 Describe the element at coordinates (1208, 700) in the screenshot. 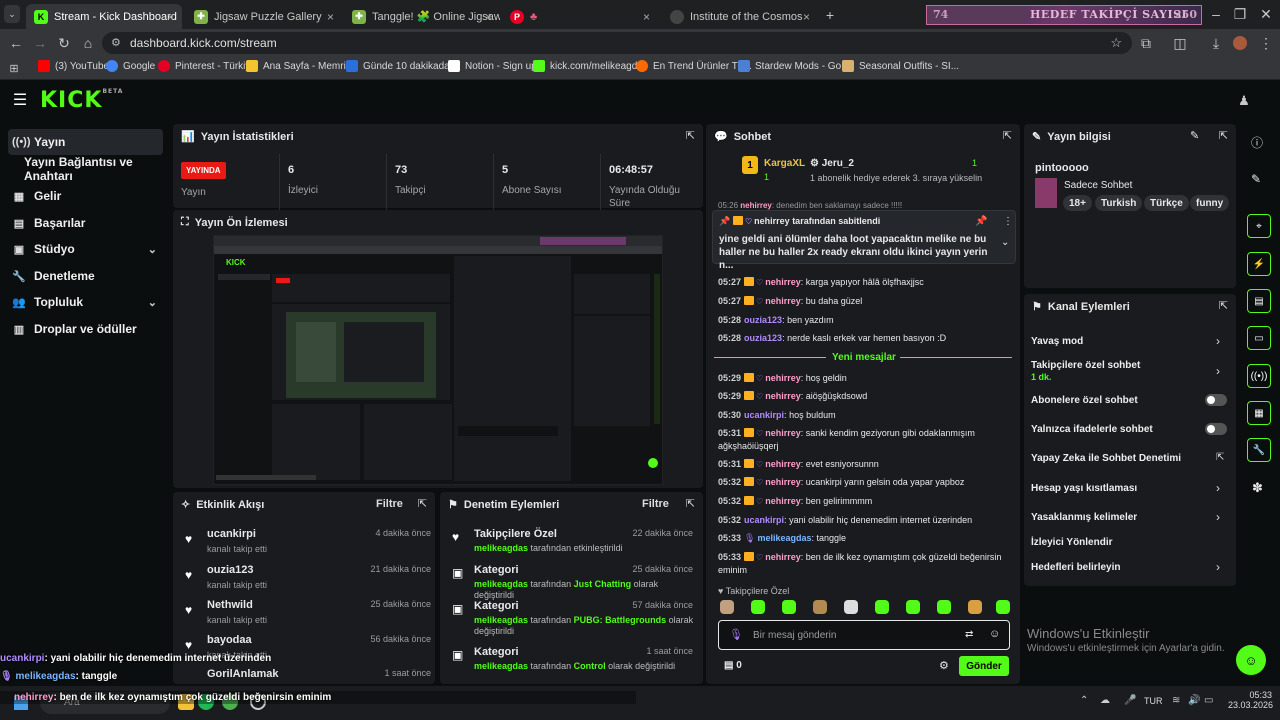

I see `battery-icon: ▭` at that location.